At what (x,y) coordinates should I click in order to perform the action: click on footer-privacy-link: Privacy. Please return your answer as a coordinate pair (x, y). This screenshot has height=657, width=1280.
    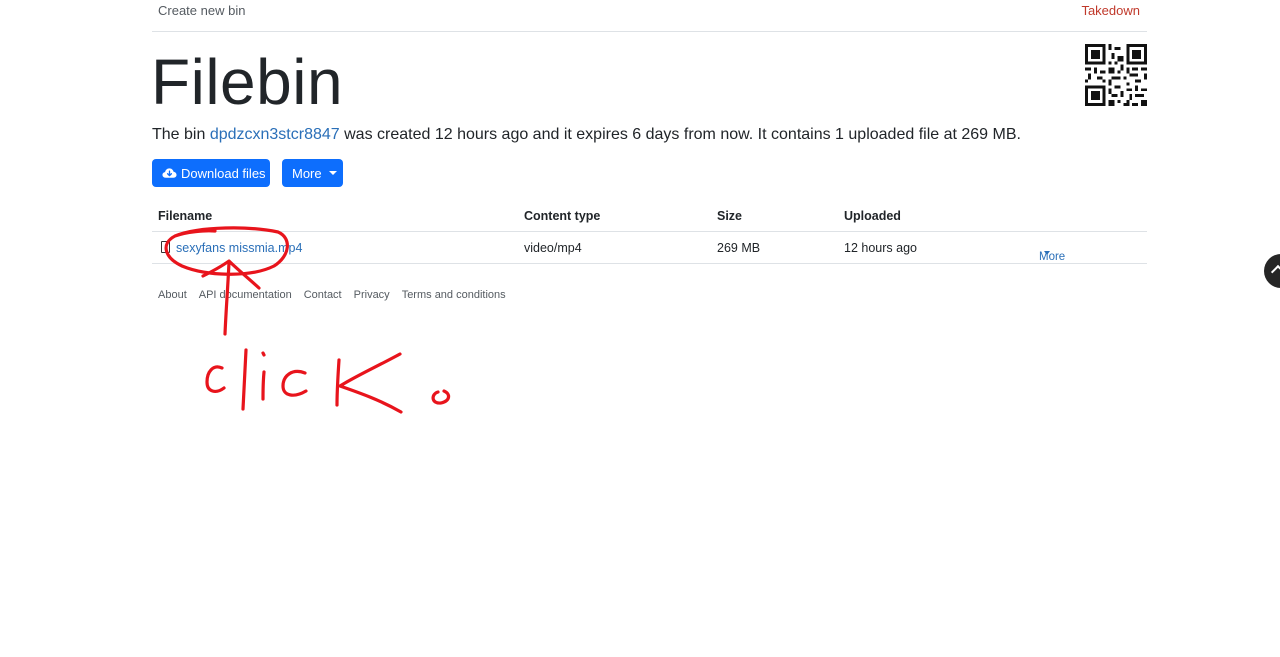
    Looking at the image, I should click on (372, 295).